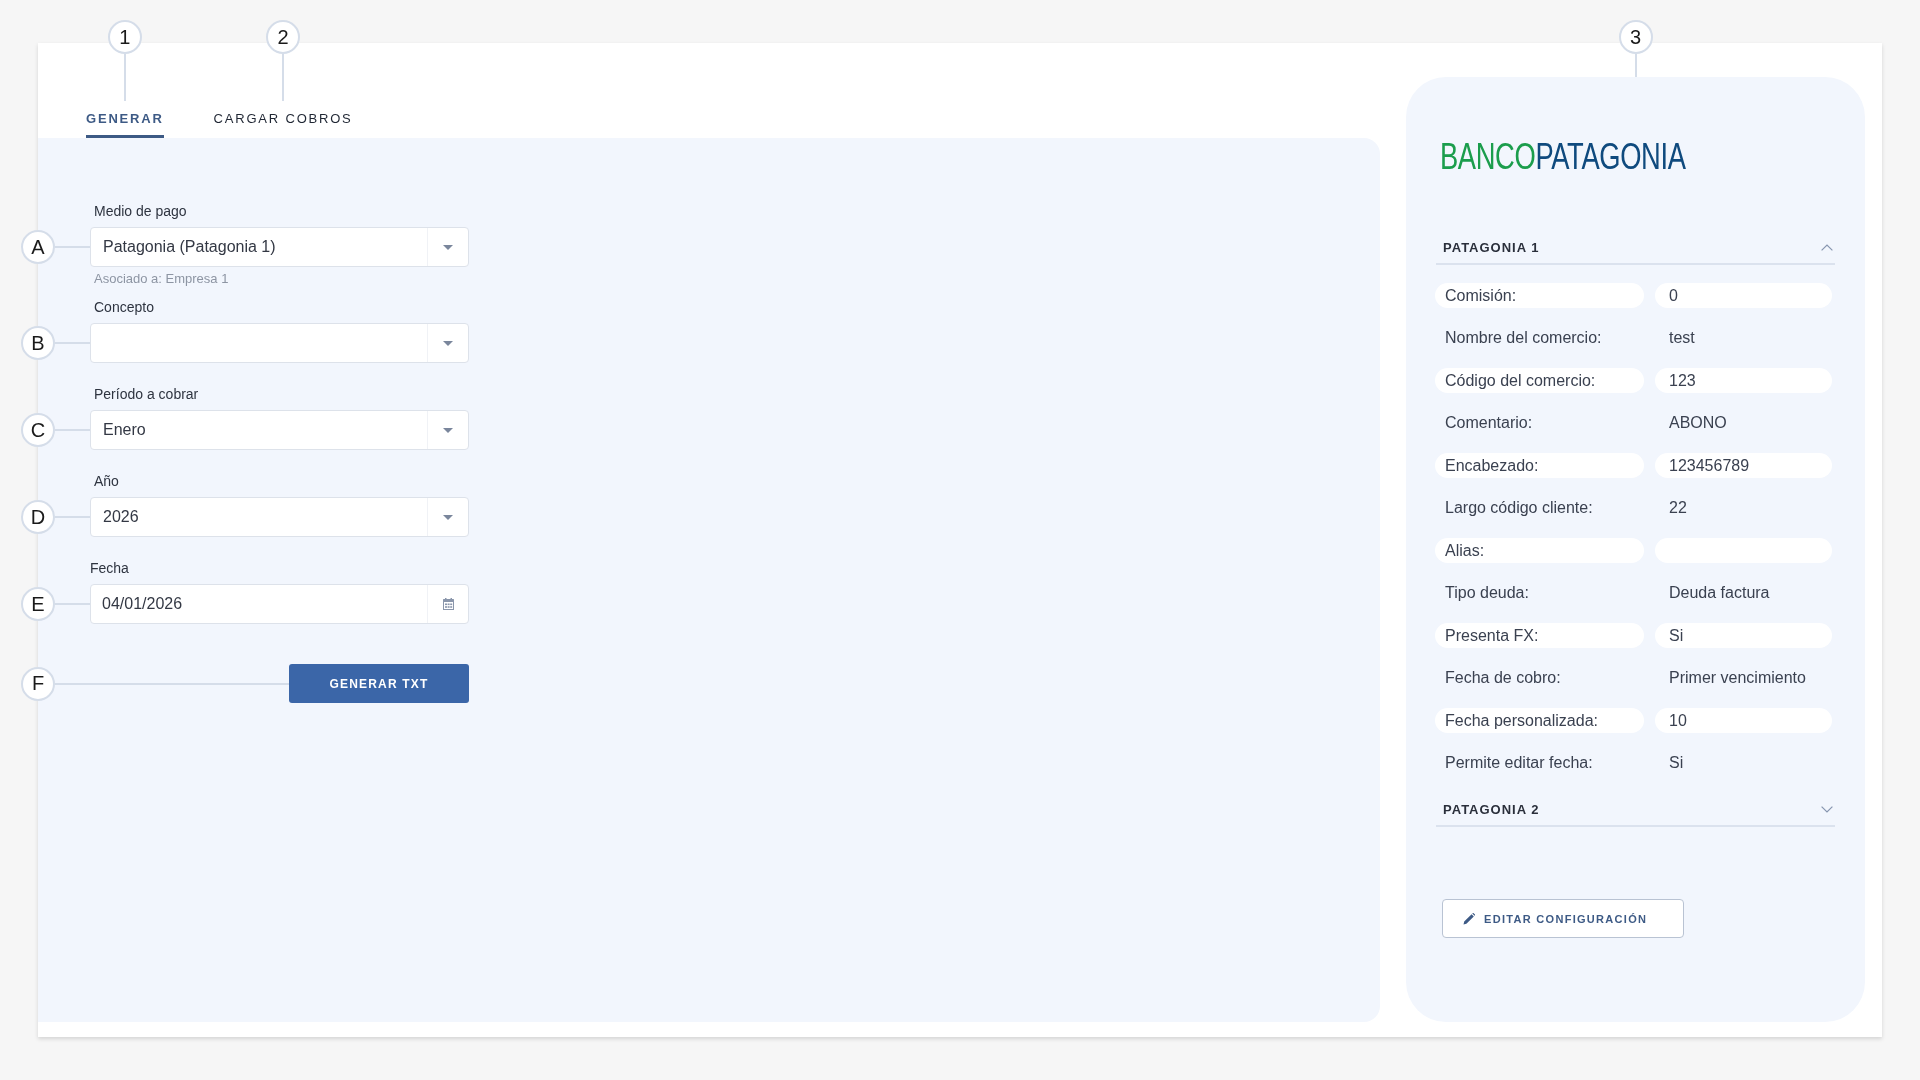  Describe the element at coordinates (1487, 593) in the screenshot. I see `detail-label: Tipo deuda:` at that location.